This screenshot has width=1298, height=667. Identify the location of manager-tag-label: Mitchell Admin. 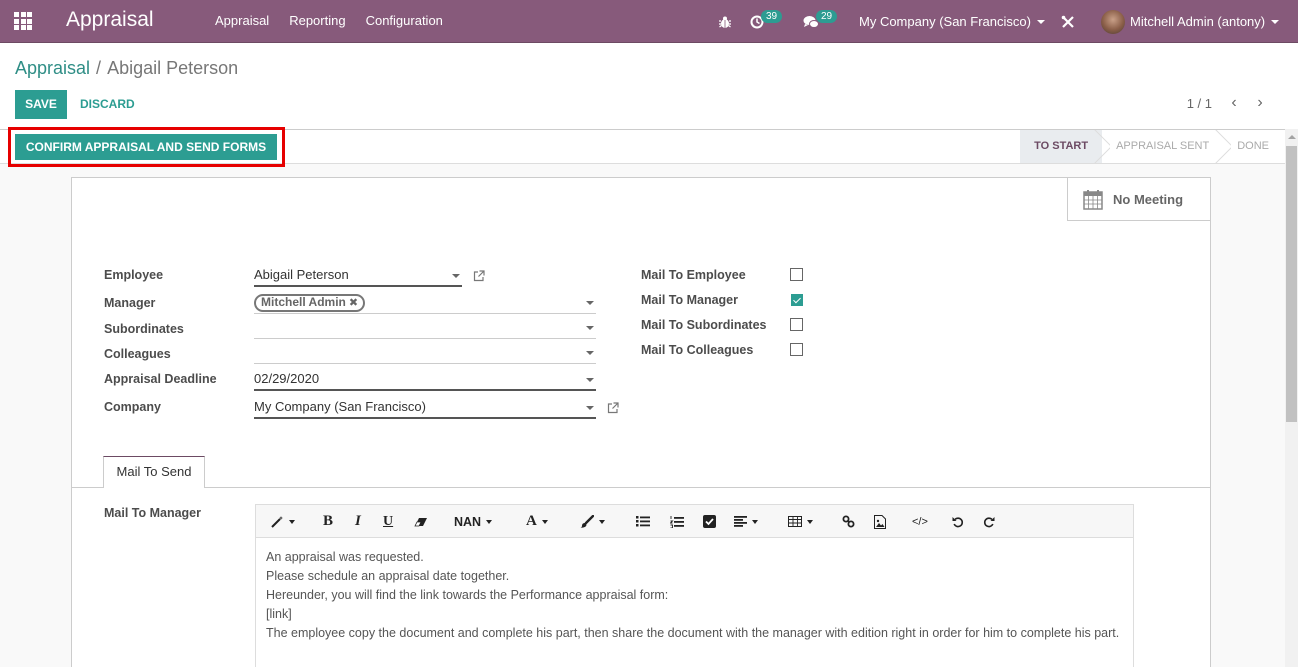
(303, 302).